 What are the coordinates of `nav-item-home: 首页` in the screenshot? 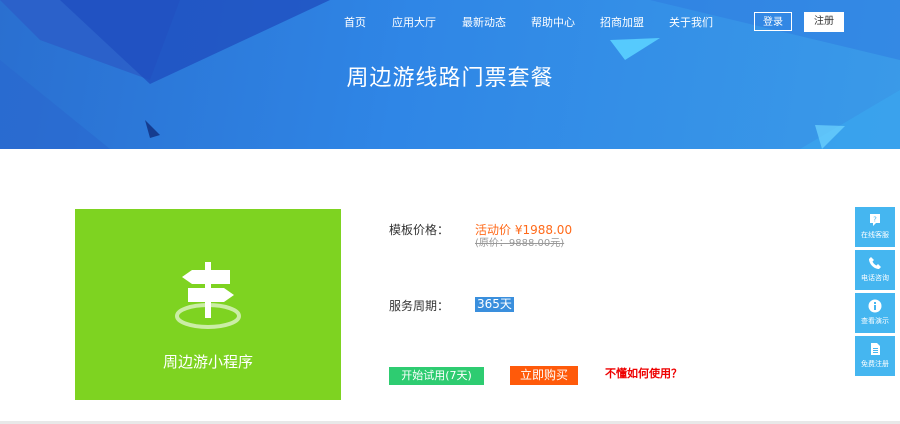 It's located at (355, 22).